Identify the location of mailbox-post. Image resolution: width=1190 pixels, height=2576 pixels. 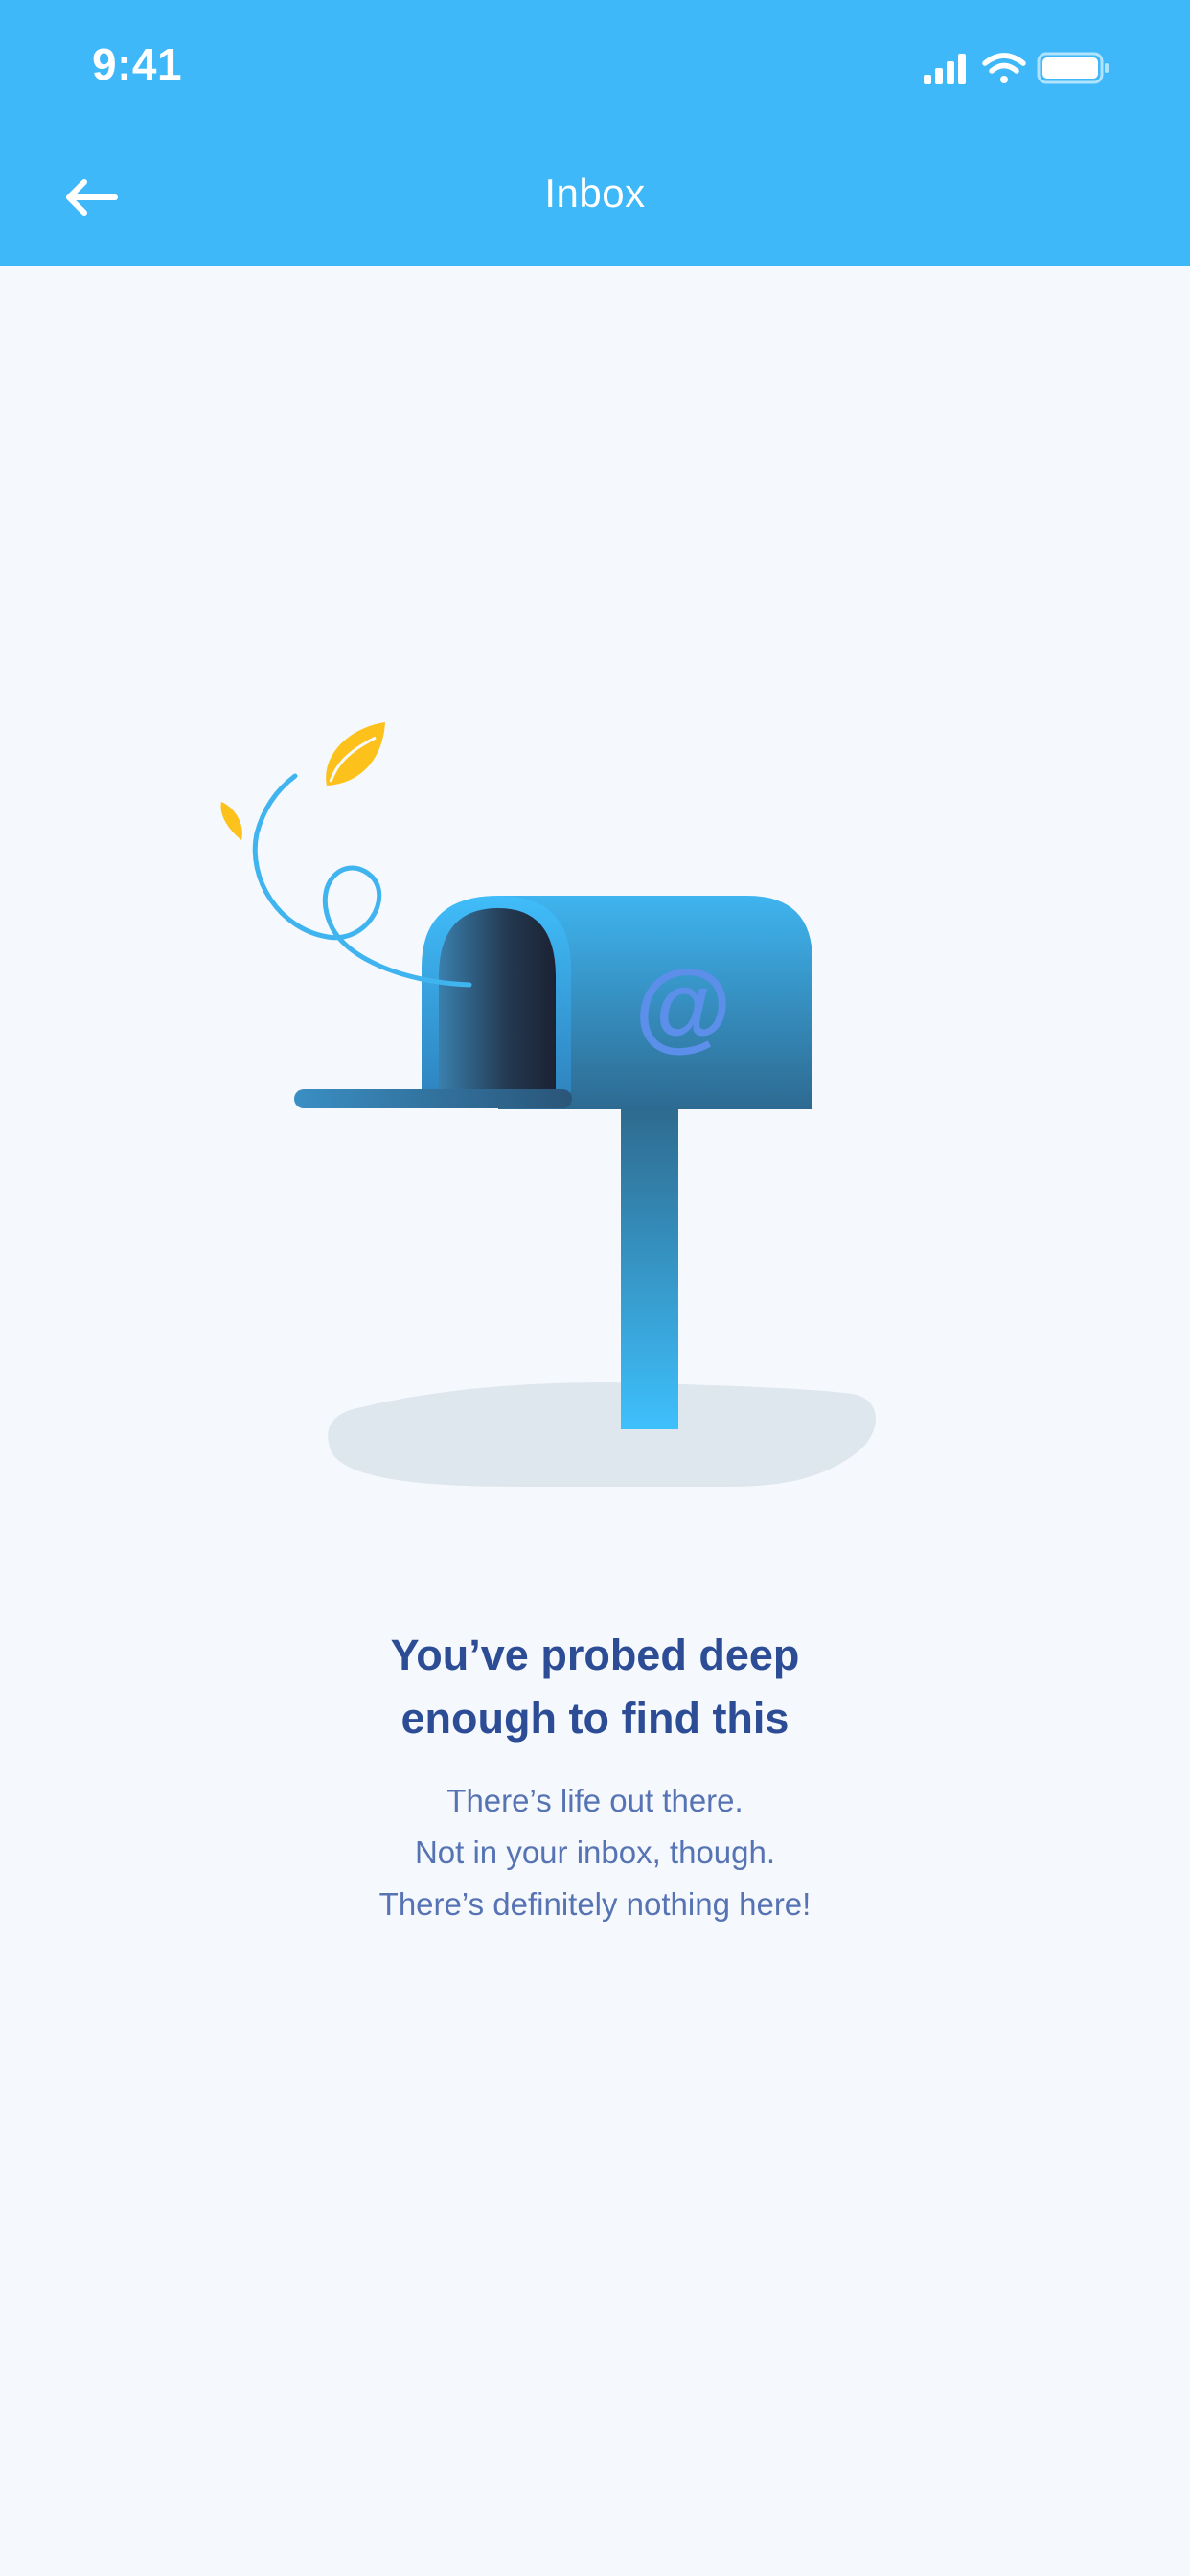
(650, 1267).